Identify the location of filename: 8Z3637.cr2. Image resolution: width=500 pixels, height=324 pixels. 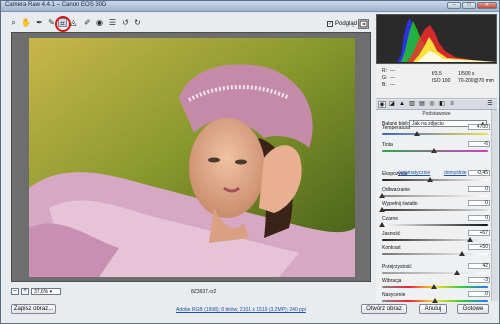
(204, 292).